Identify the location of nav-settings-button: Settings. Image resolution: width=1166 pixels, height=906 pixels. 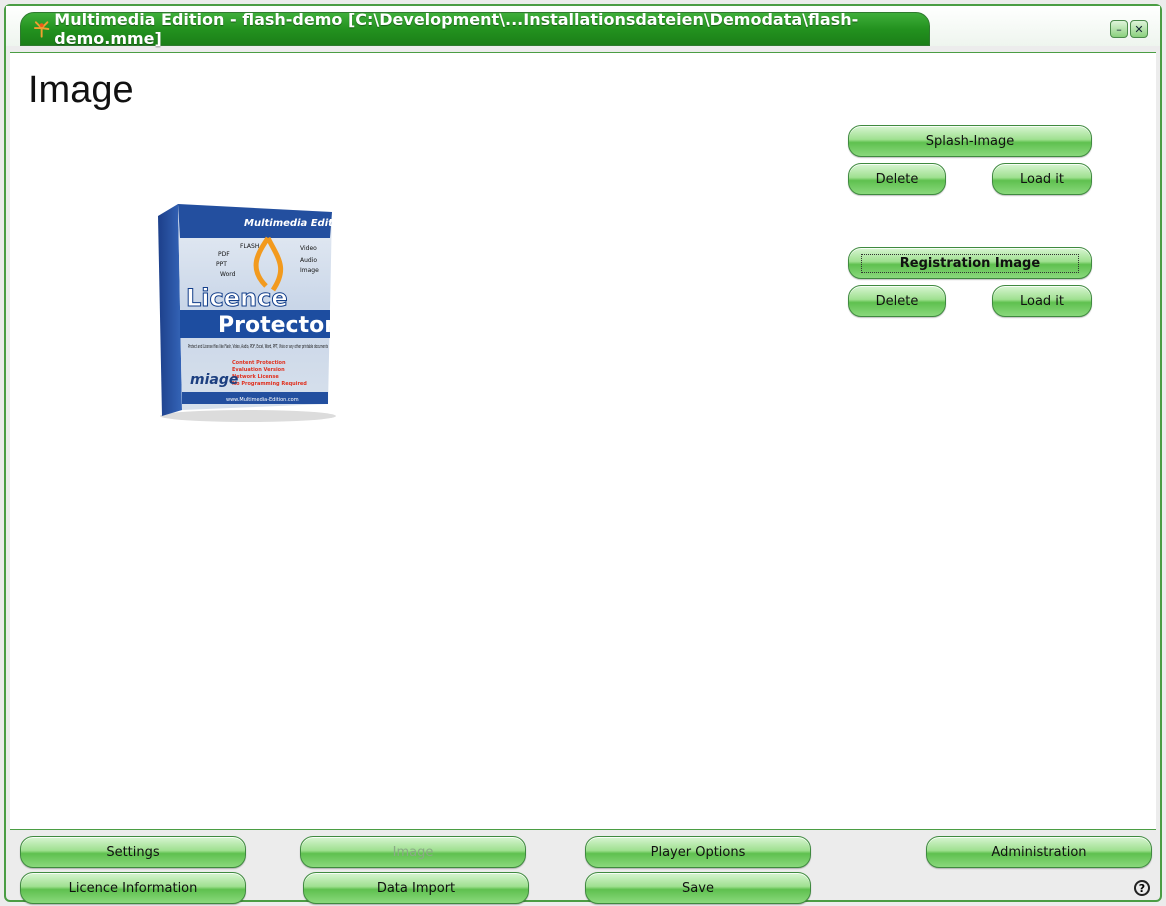
(133, 852).